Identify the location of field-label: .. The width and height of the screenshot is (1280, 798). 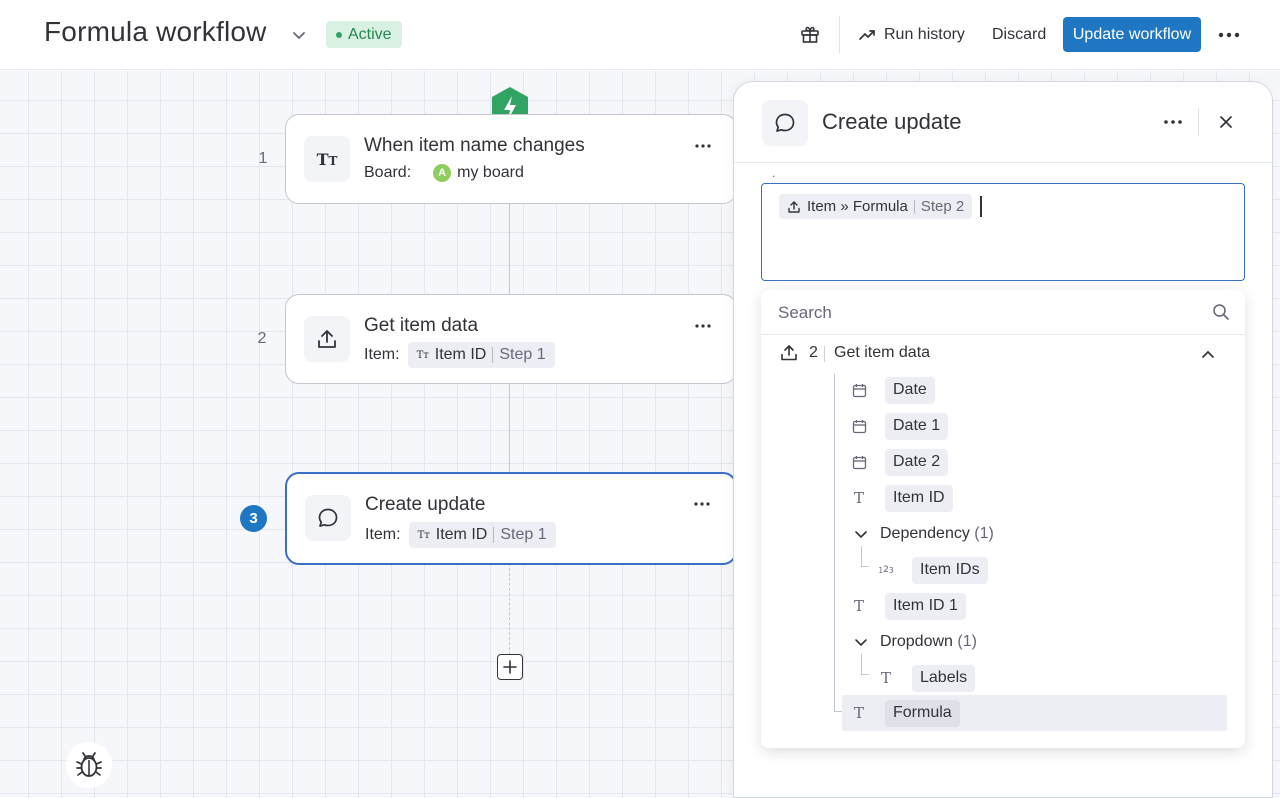
(774, 173).